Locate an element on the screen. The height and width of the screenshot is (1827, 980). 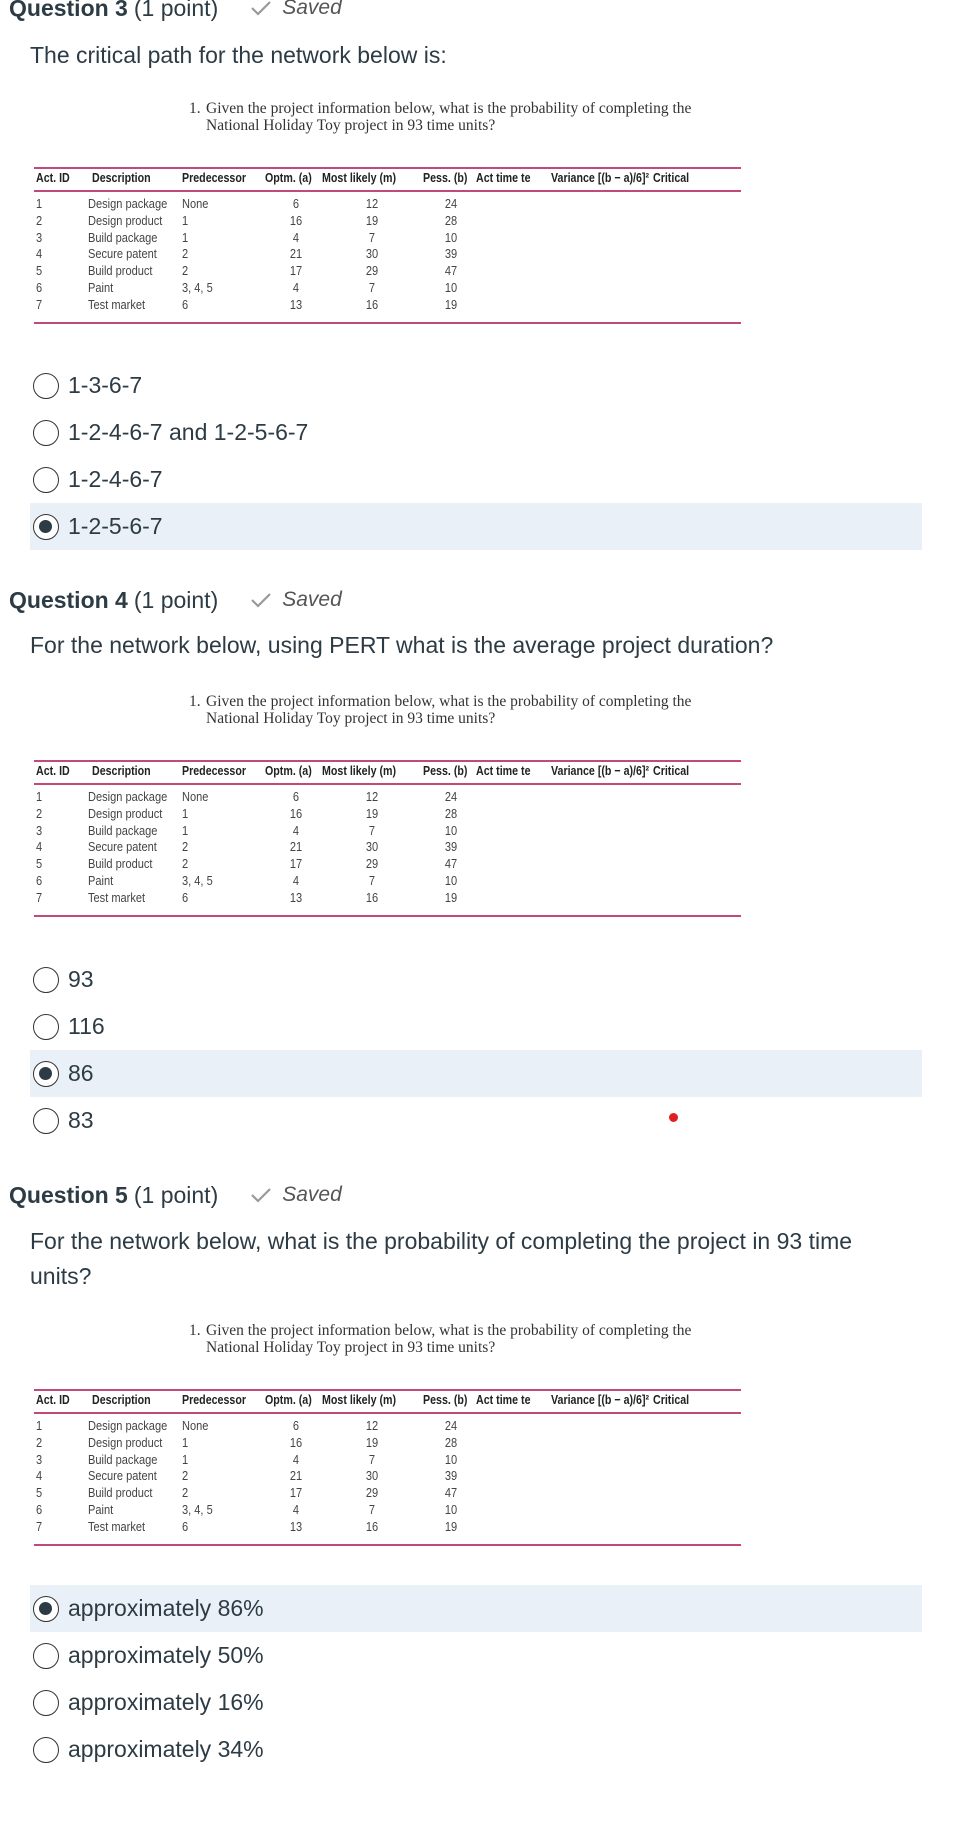
answer-option: 93 is located at coordinates (476, 979).